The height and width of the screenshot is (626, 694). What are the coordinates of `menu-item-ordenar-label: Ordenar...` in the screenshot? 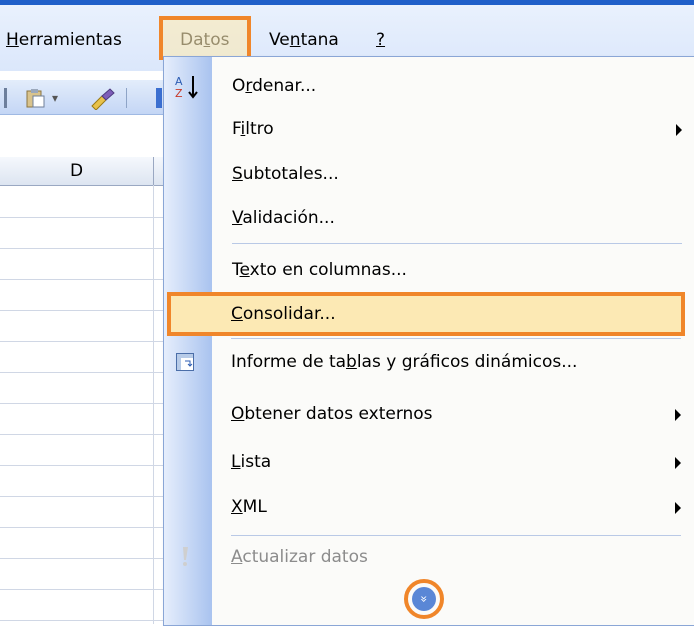 It's located at (274, 86).